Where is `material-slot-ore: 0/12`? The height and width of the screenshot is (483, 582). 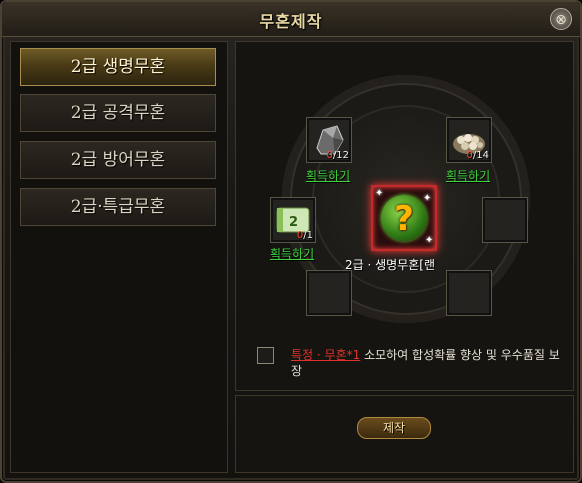
material-slot-ore: 0/12 is located at coordinates (329, 140).